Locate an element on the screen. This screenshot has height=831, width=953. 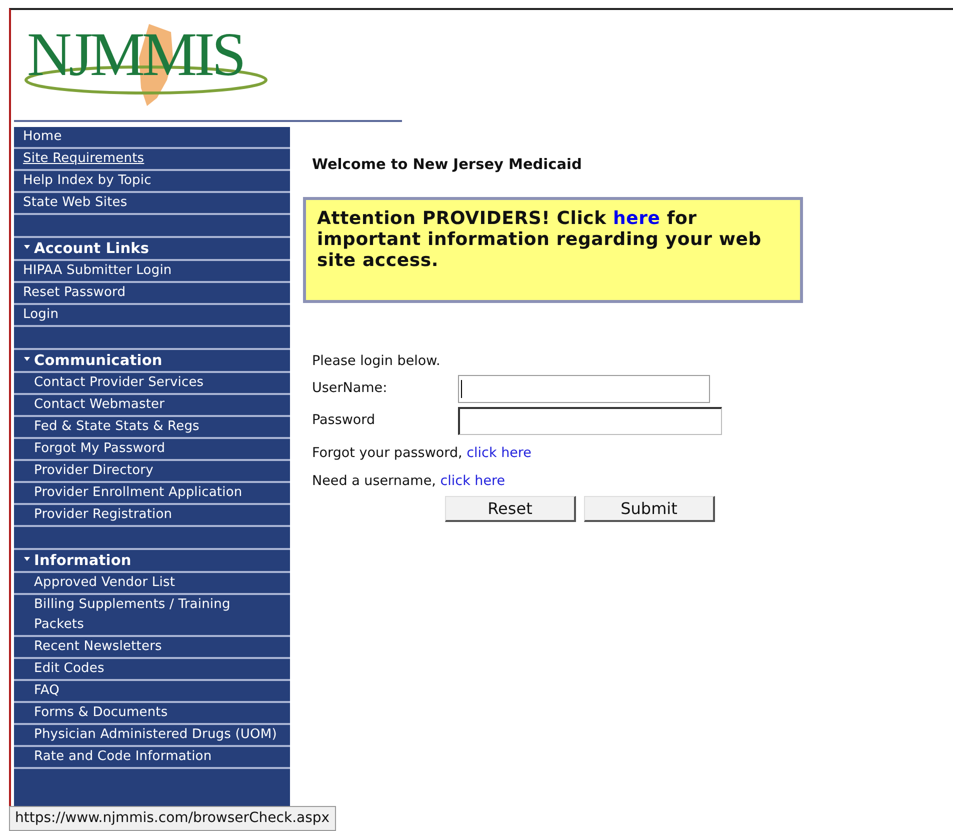
sidebar-link: Reset Password is located at coordinates (152, 293).